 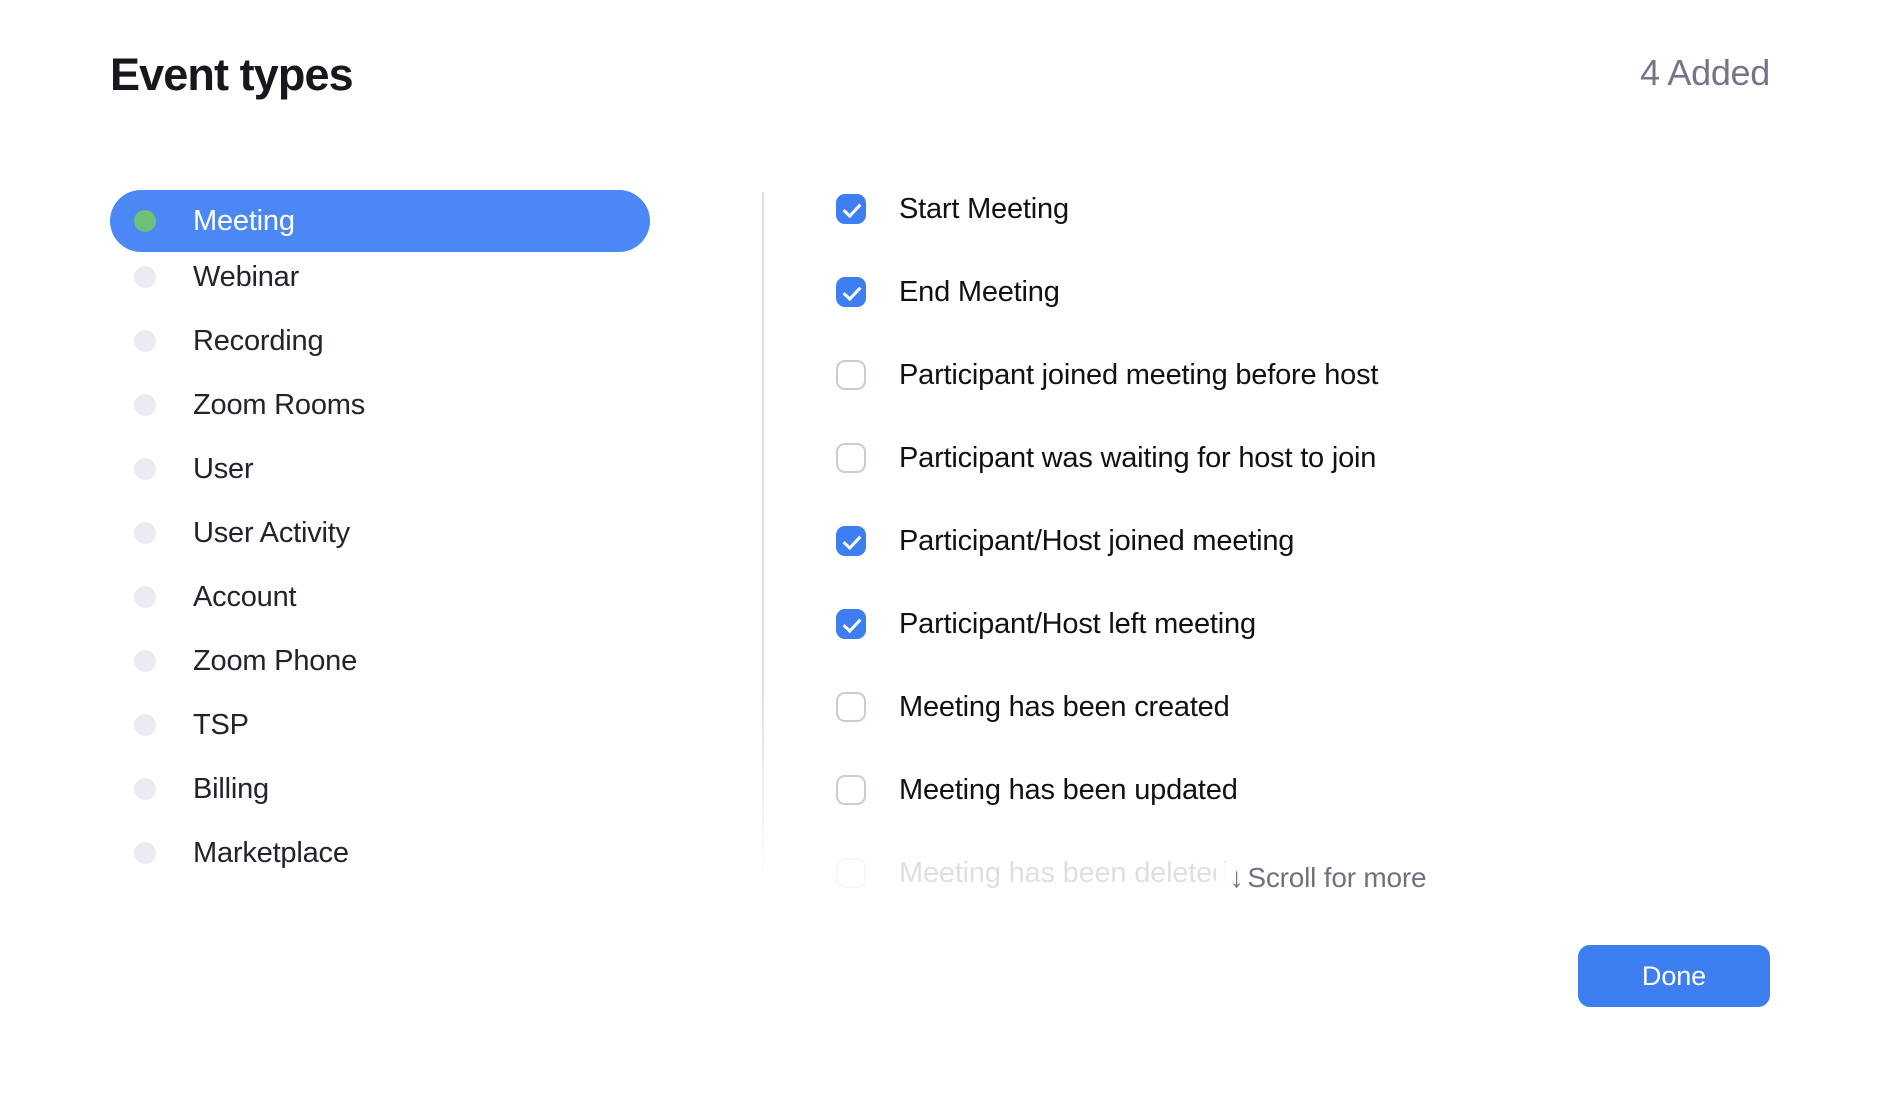 I want to click on status-dot-active-icon, so click(x=145, y=221).